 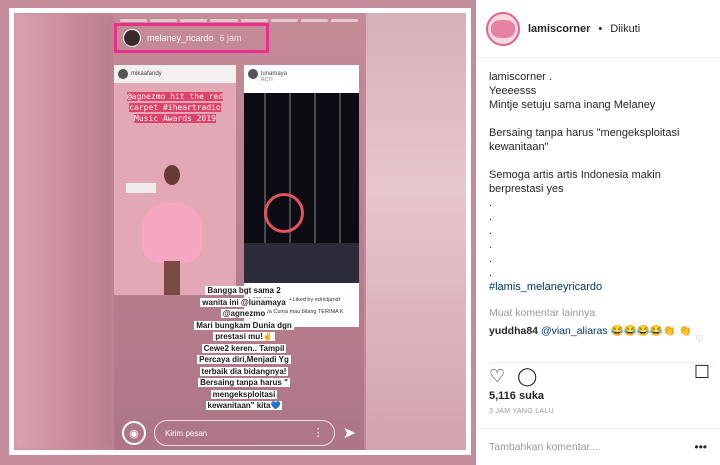 What do you see at coordinates (513, 331) in the screenshot?
I see `comment-username: yuddha84` at bounding box center [513, 331].